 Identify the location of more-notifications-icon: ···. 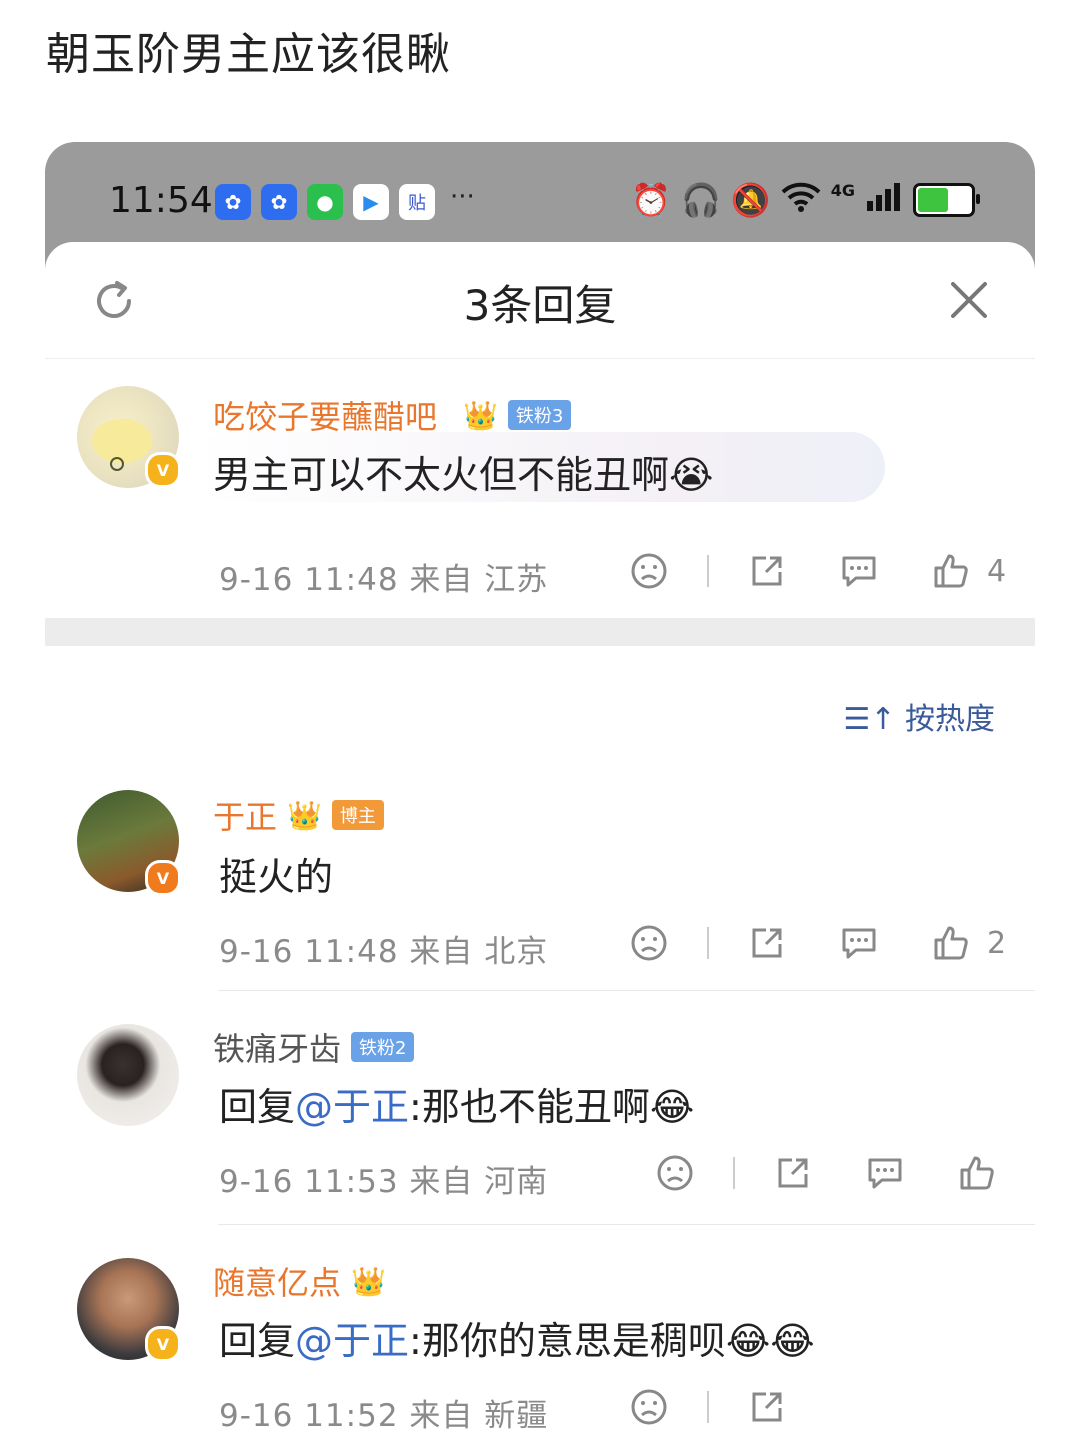
(462, 197).